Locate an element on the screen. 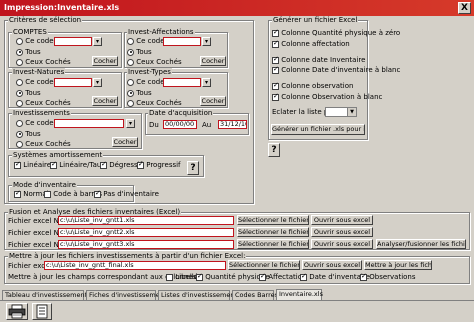  fusion-file2-input: c:\u\Liste_inv_gntt2.xls is located at coordinates (146, 232).